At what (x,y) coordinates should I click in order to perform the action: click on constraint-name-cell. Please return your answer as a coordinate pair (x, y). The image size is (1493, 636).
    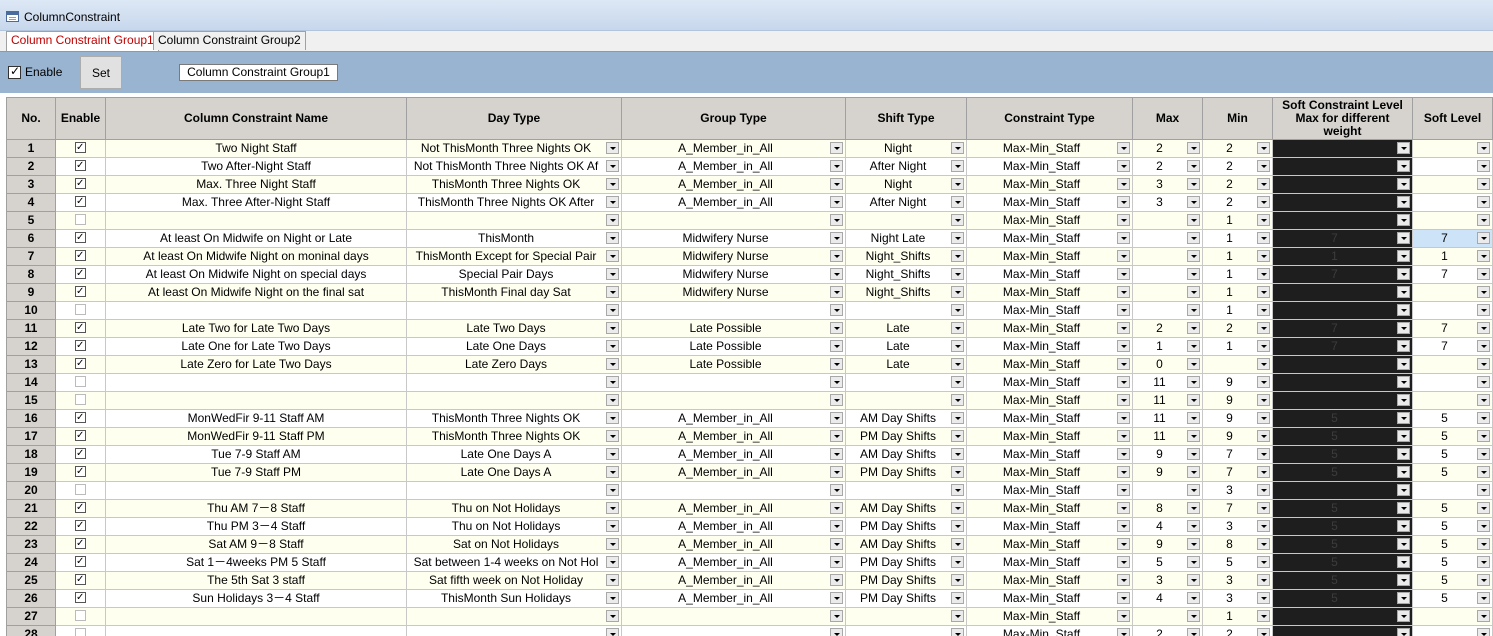
    Looking at the image, I should click on (256, 310).